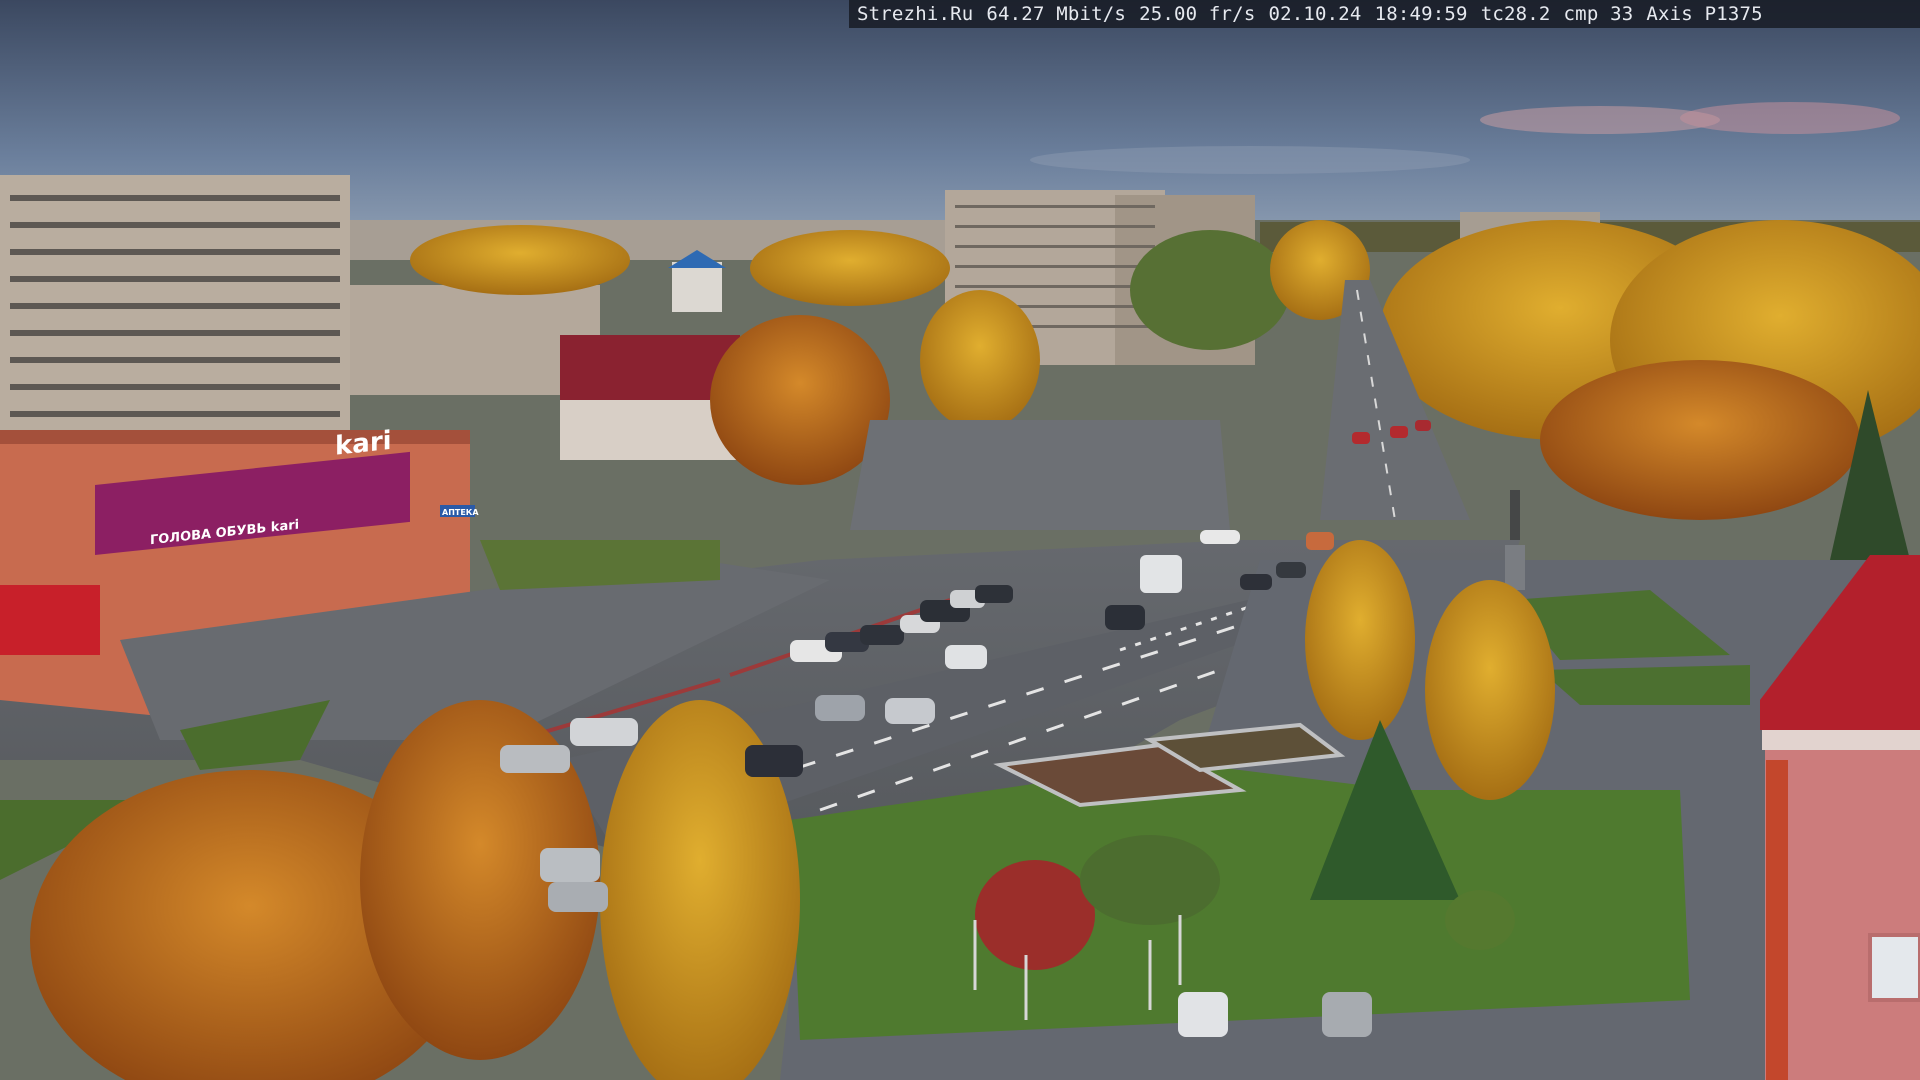  I want to click on overlay-cmp: cmp 33, so click(1598, 14).